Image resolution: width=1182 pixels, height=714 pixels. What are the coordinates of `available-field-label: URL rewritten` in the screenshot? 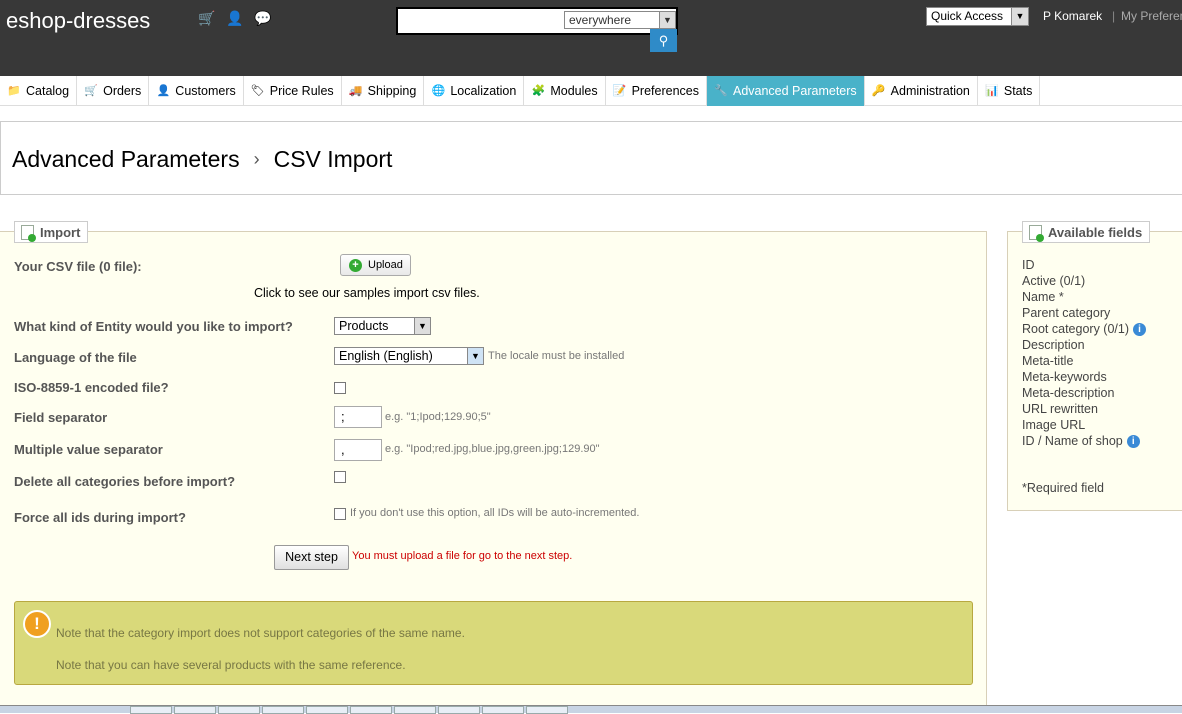 It's located at (1060, 409).